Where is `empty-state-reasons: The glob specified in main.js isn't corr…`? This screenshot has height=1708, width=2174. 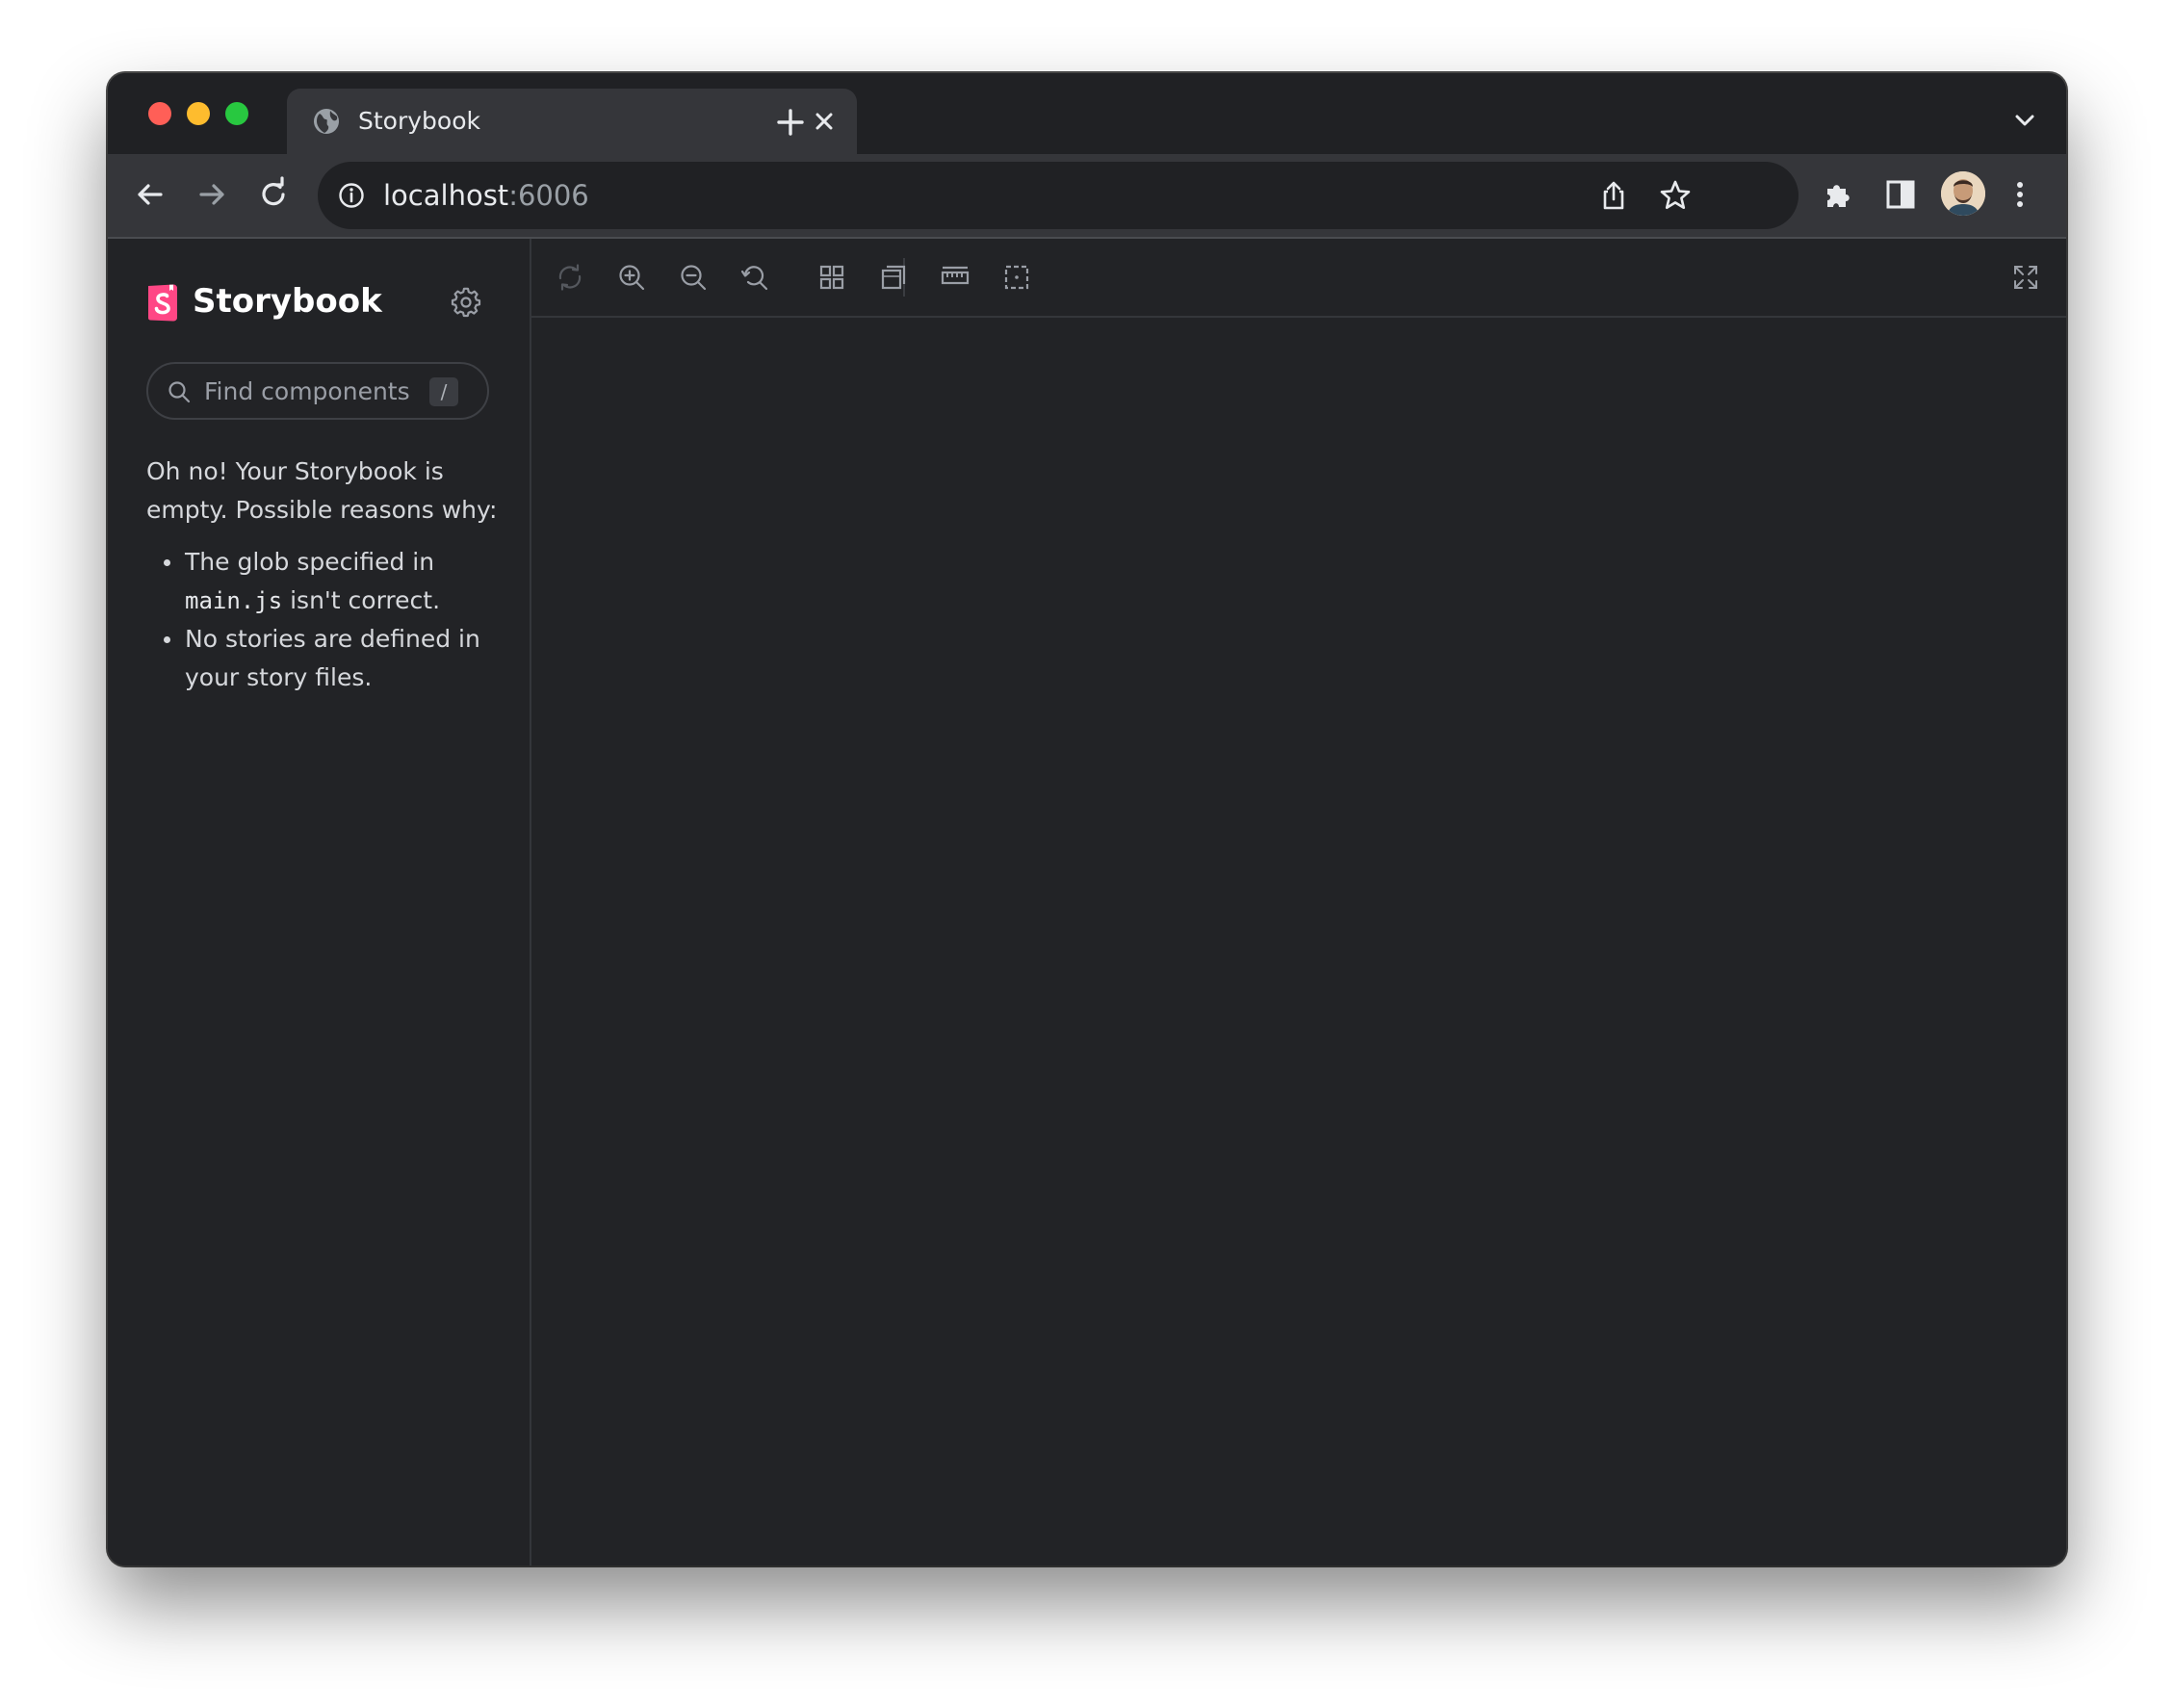 empty-state-reasons: The glob specified in main.js isn't corr… is located at coordinates (329, 620).